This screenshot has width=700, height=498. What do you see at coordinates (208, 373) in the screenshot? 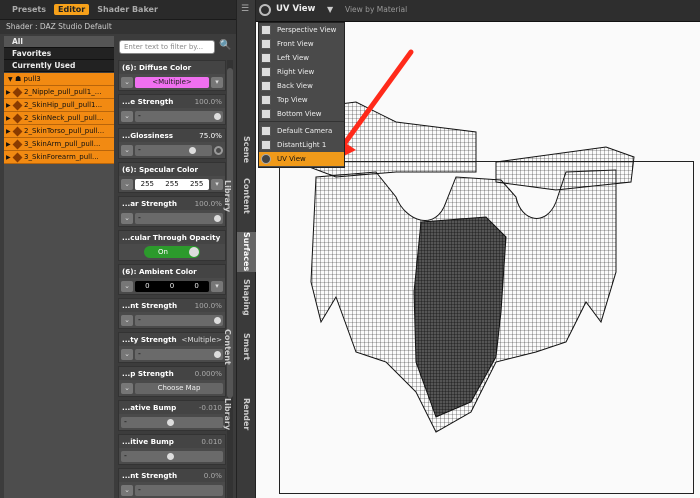
I see `prop-value: 0.000%` at bounding box center [208, 373].